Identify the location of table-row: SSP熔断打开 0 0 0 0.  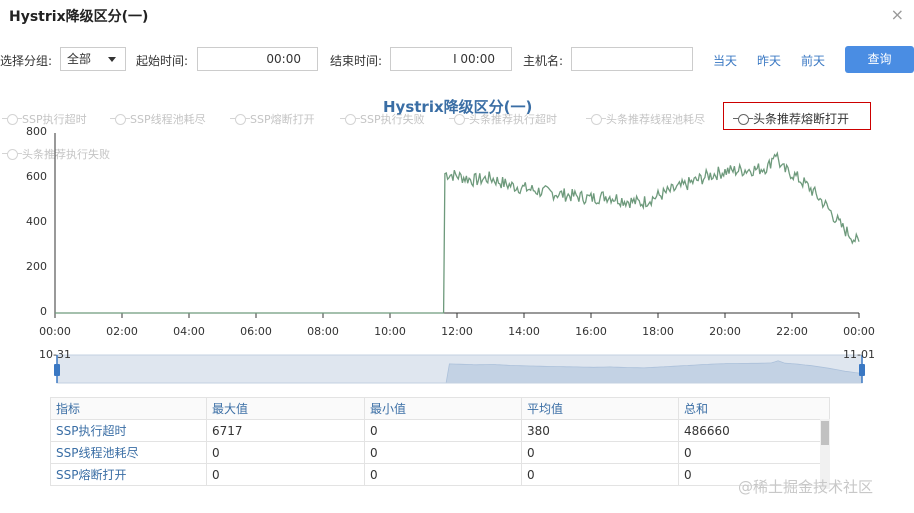
(440, 474).